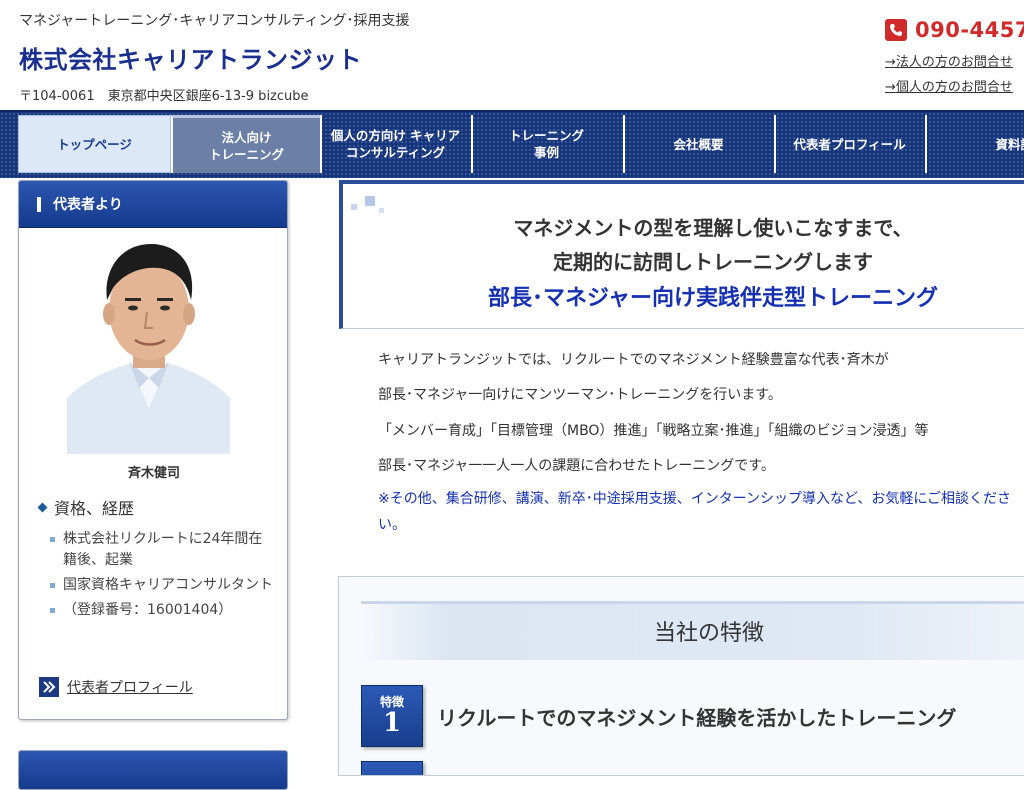  I want to click on nav-label: トップページ, so click(94, 144).